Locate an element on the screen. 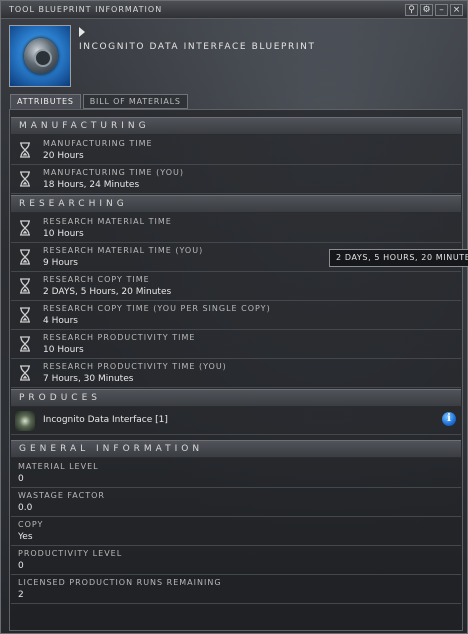 This screenshot has height=634, width=468. list-item: RESEARCH MATERIAL TIME 10 Hours is located at coordinates (236, 228).